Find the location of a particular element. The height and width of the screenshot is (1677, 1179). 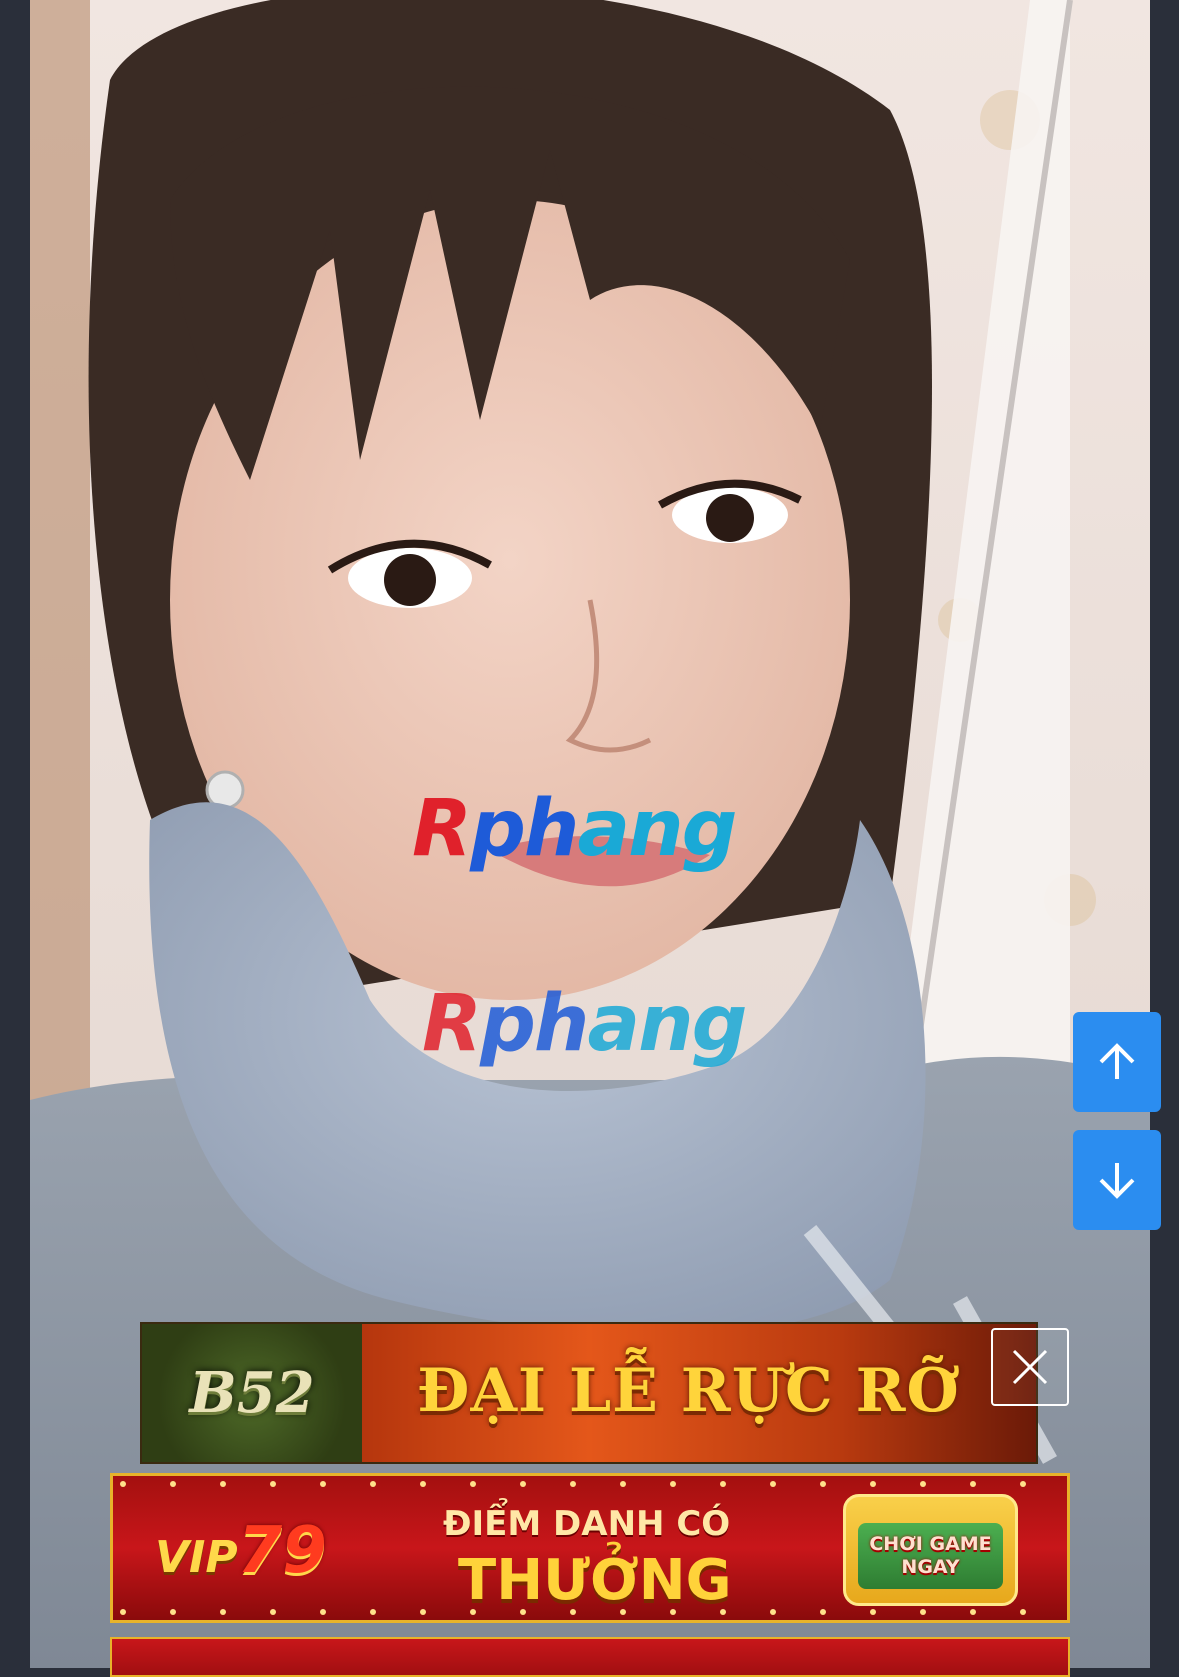

play-game-button: CHƠI GAME NGAY is located at coordinates (930, 1550).